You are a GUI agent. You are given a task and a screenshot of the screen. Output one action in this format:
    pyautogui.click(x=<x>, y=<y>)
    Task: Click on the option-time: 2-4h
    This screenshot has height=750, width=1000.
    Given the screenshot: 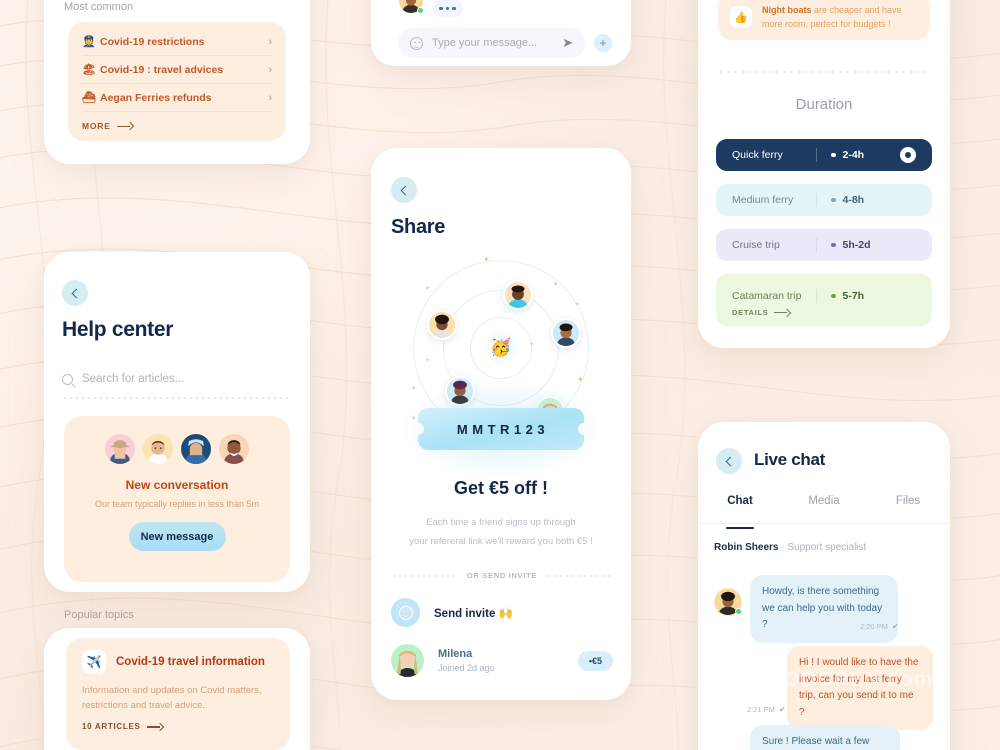 What is the action you would take?
    pyautogui.click(x=853, y=155)
    